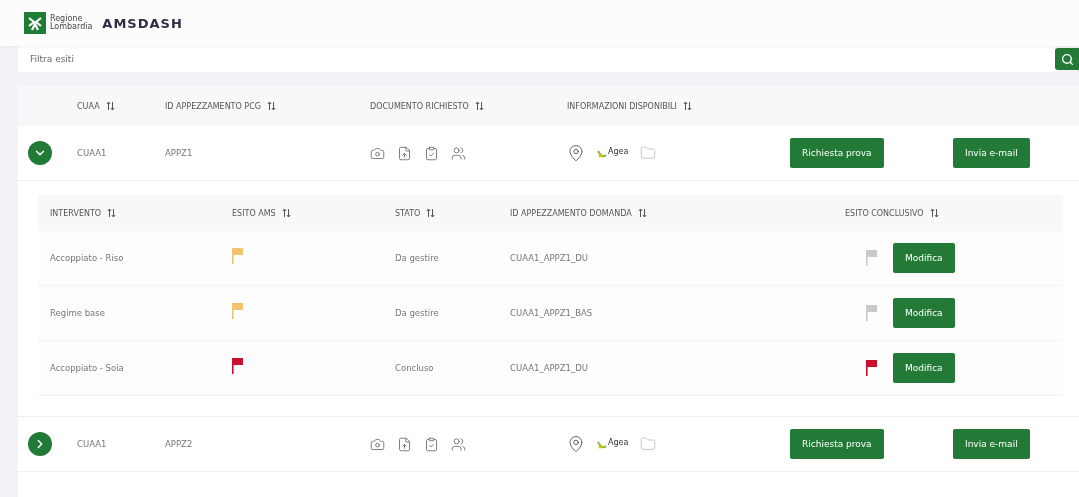  I want to click on table-cell-text: Concluso, so click(415, 368).